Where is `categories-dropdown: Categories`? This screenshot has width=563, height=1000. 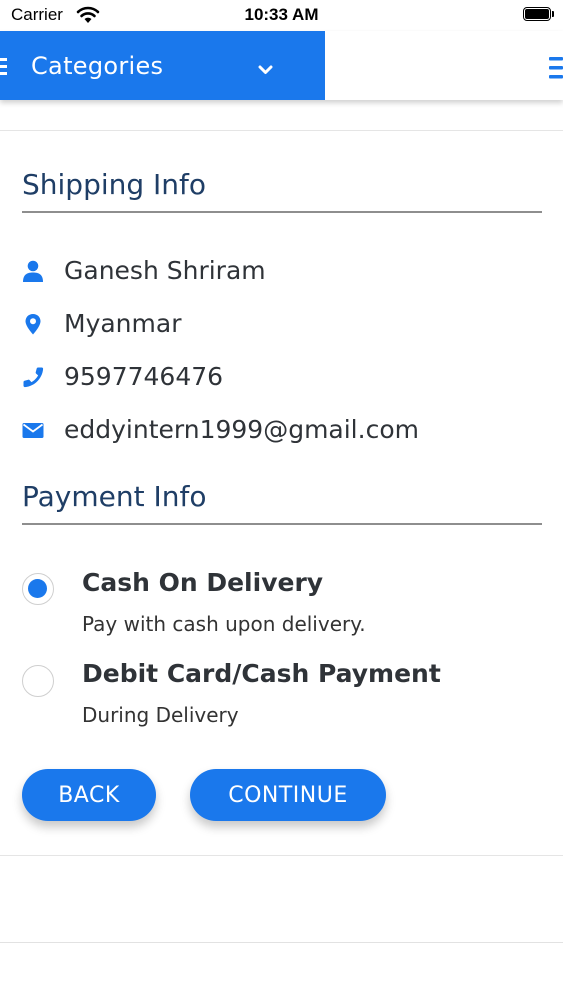
categories-dropdown: Categories is located at coordinates (162, 65).